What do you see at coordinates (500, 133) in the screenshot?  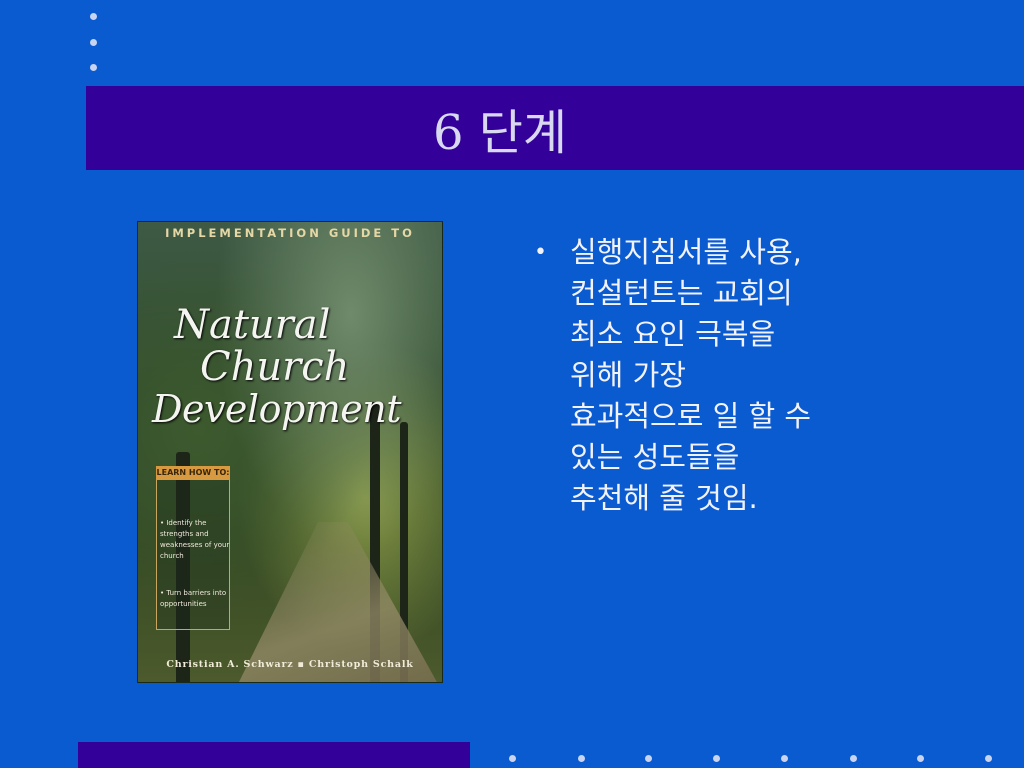 I see `slide-title: 6 단계` at bounding box center [500, 133].